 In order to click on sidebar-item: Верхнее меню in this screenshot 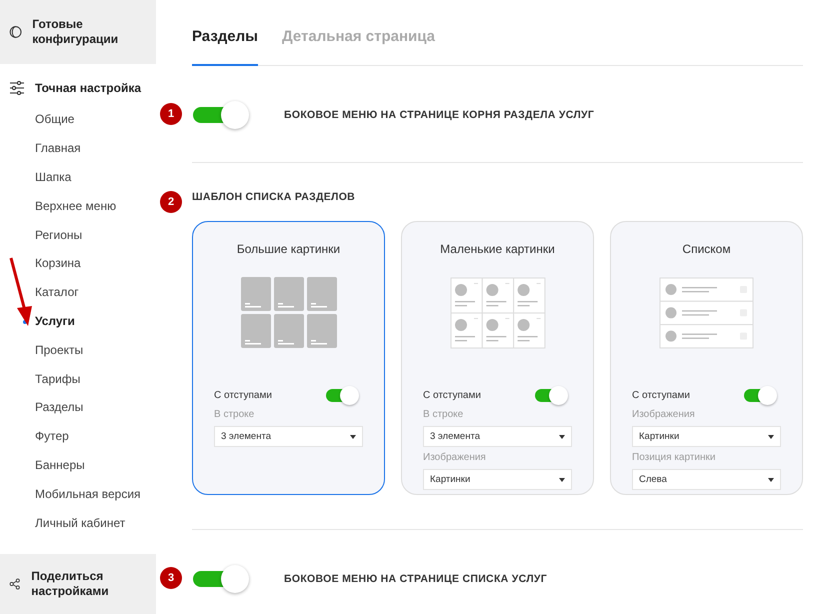, I will do `click(75, 205)`.